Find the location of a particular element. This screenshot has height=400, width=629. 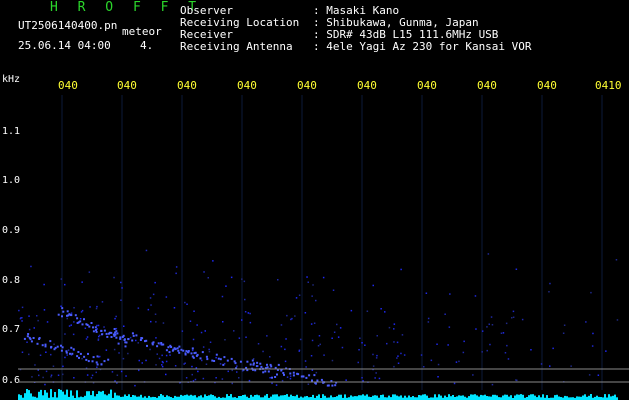

time-tick: 0410 is located at coordinates (608, 85).